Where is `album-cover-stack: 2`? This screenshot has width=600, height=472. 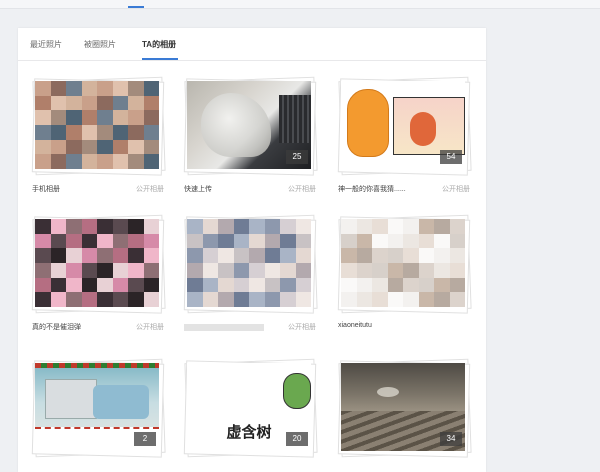 album-cover-stack: 2 is located at coordinates (98, 408).